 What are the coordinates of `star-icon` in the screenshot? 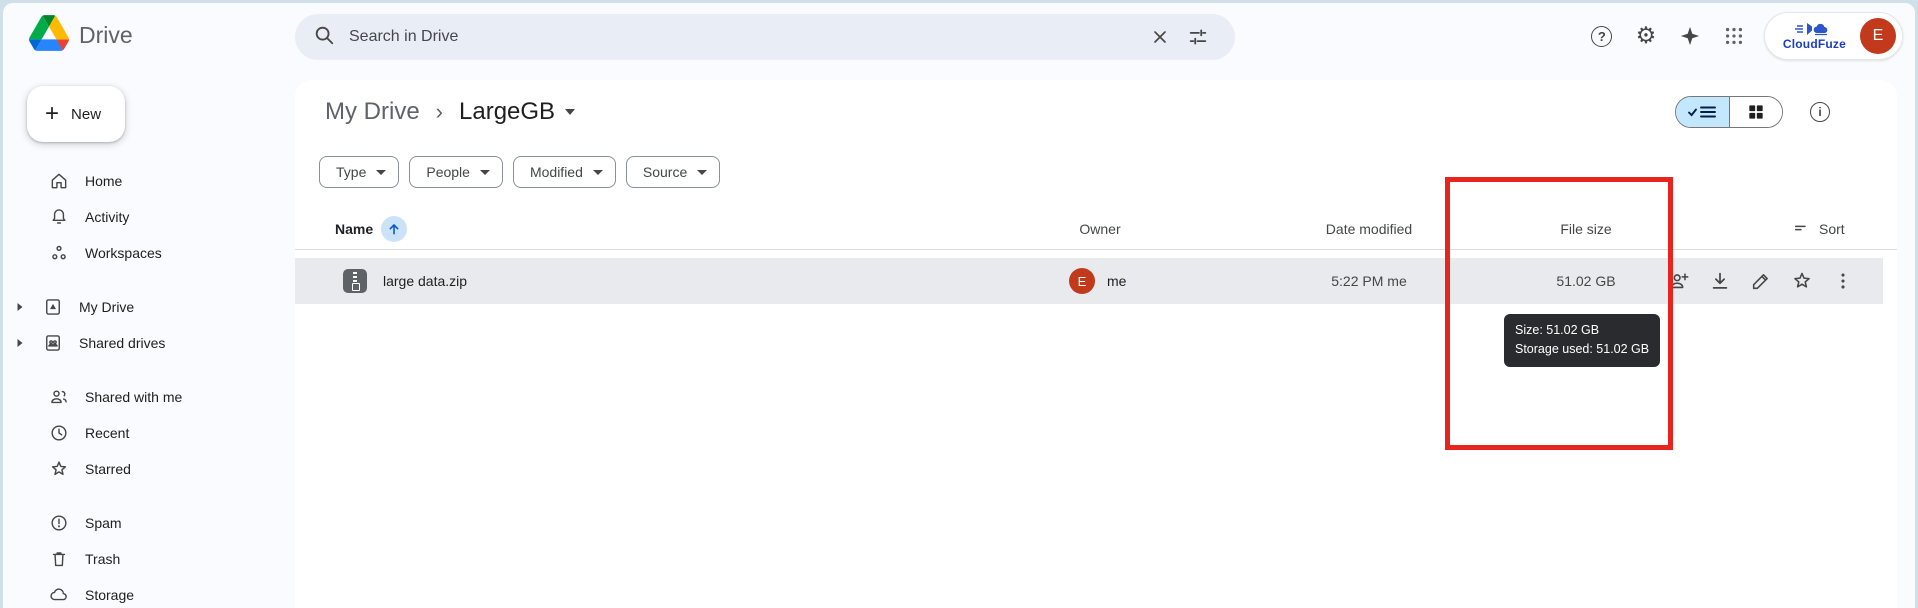 It's located at (59, 469).